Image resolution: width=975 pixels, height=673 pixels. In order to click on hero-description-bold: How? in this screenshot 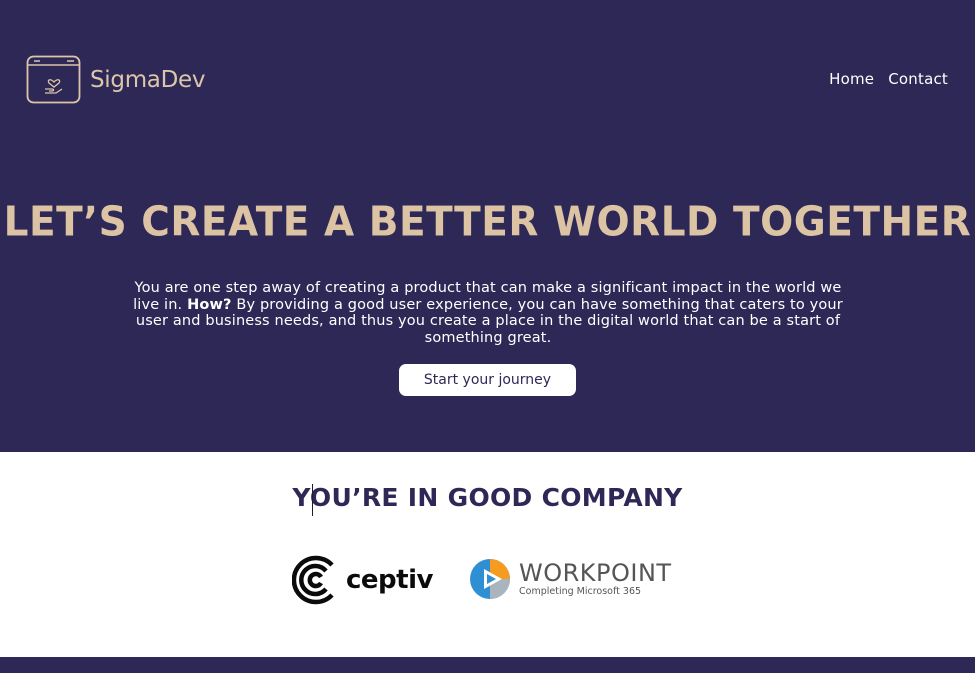, I will do `click(209, 304)`.